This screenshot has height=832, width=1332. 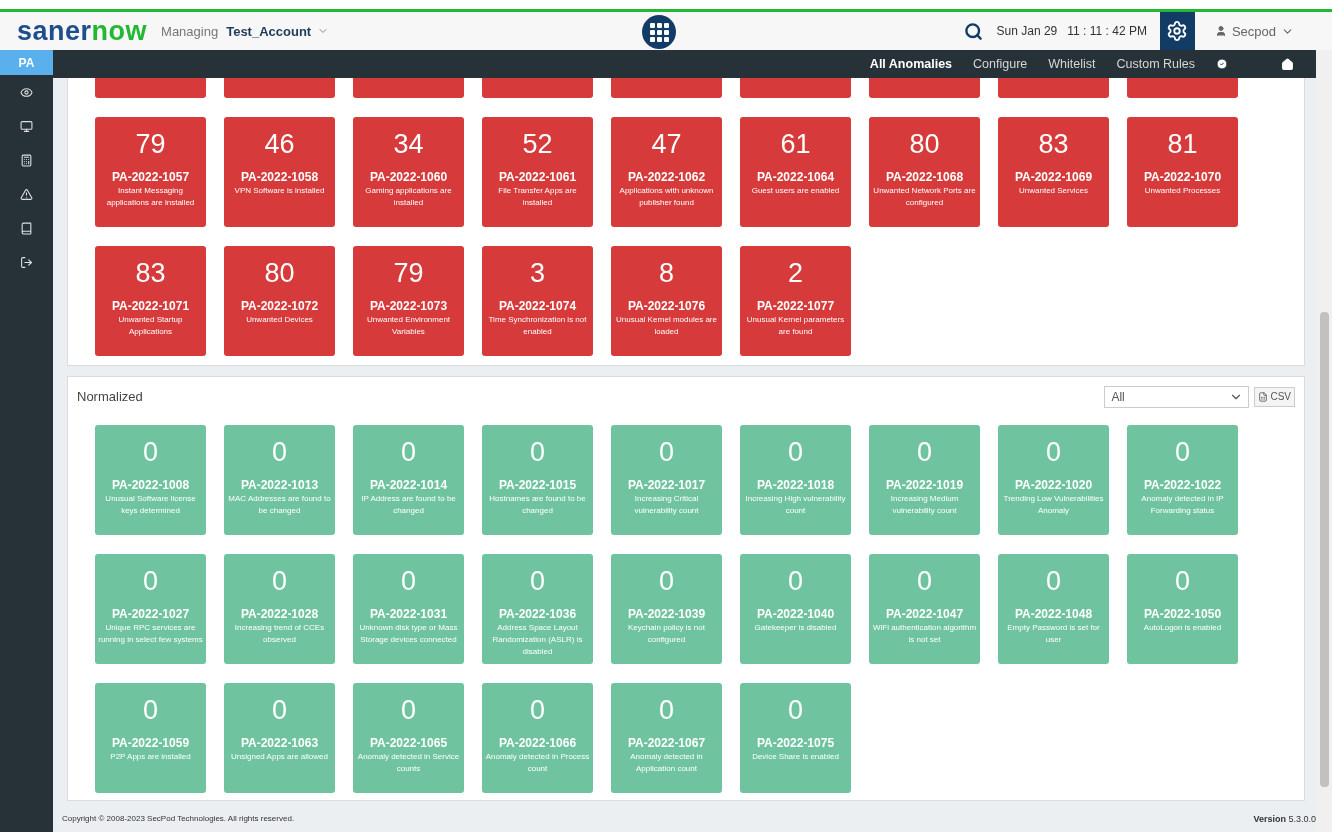 I want to click on time-text: 11 : 11 : 42 PM, so click(x=1107, y=31).